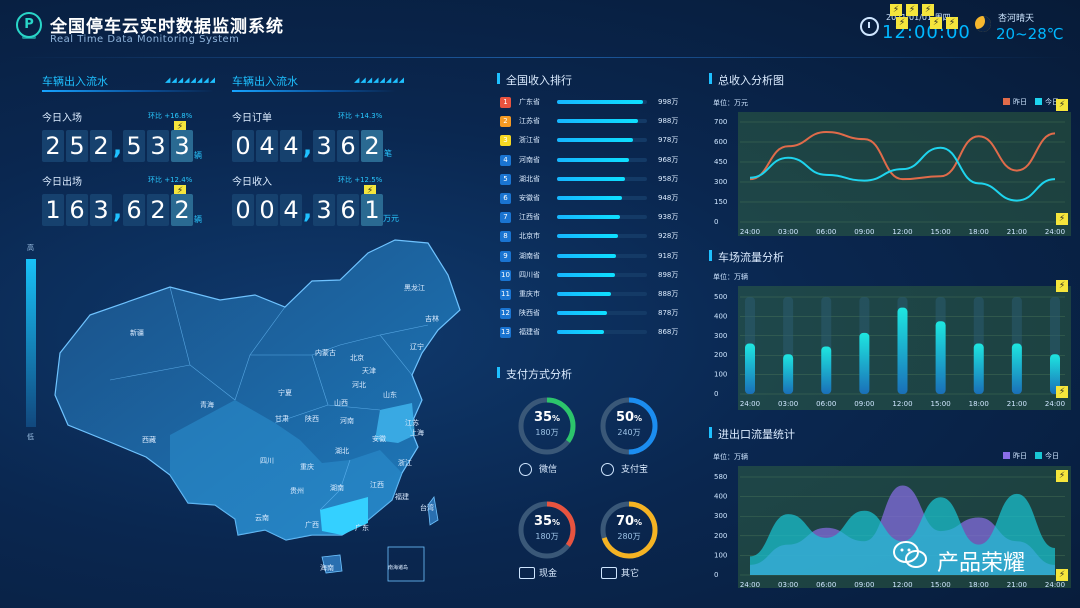 The height and width of the screenshot is (608, 1080). I want to click on today-out-ratio: 环比 +12.4%, so click(170, 180).